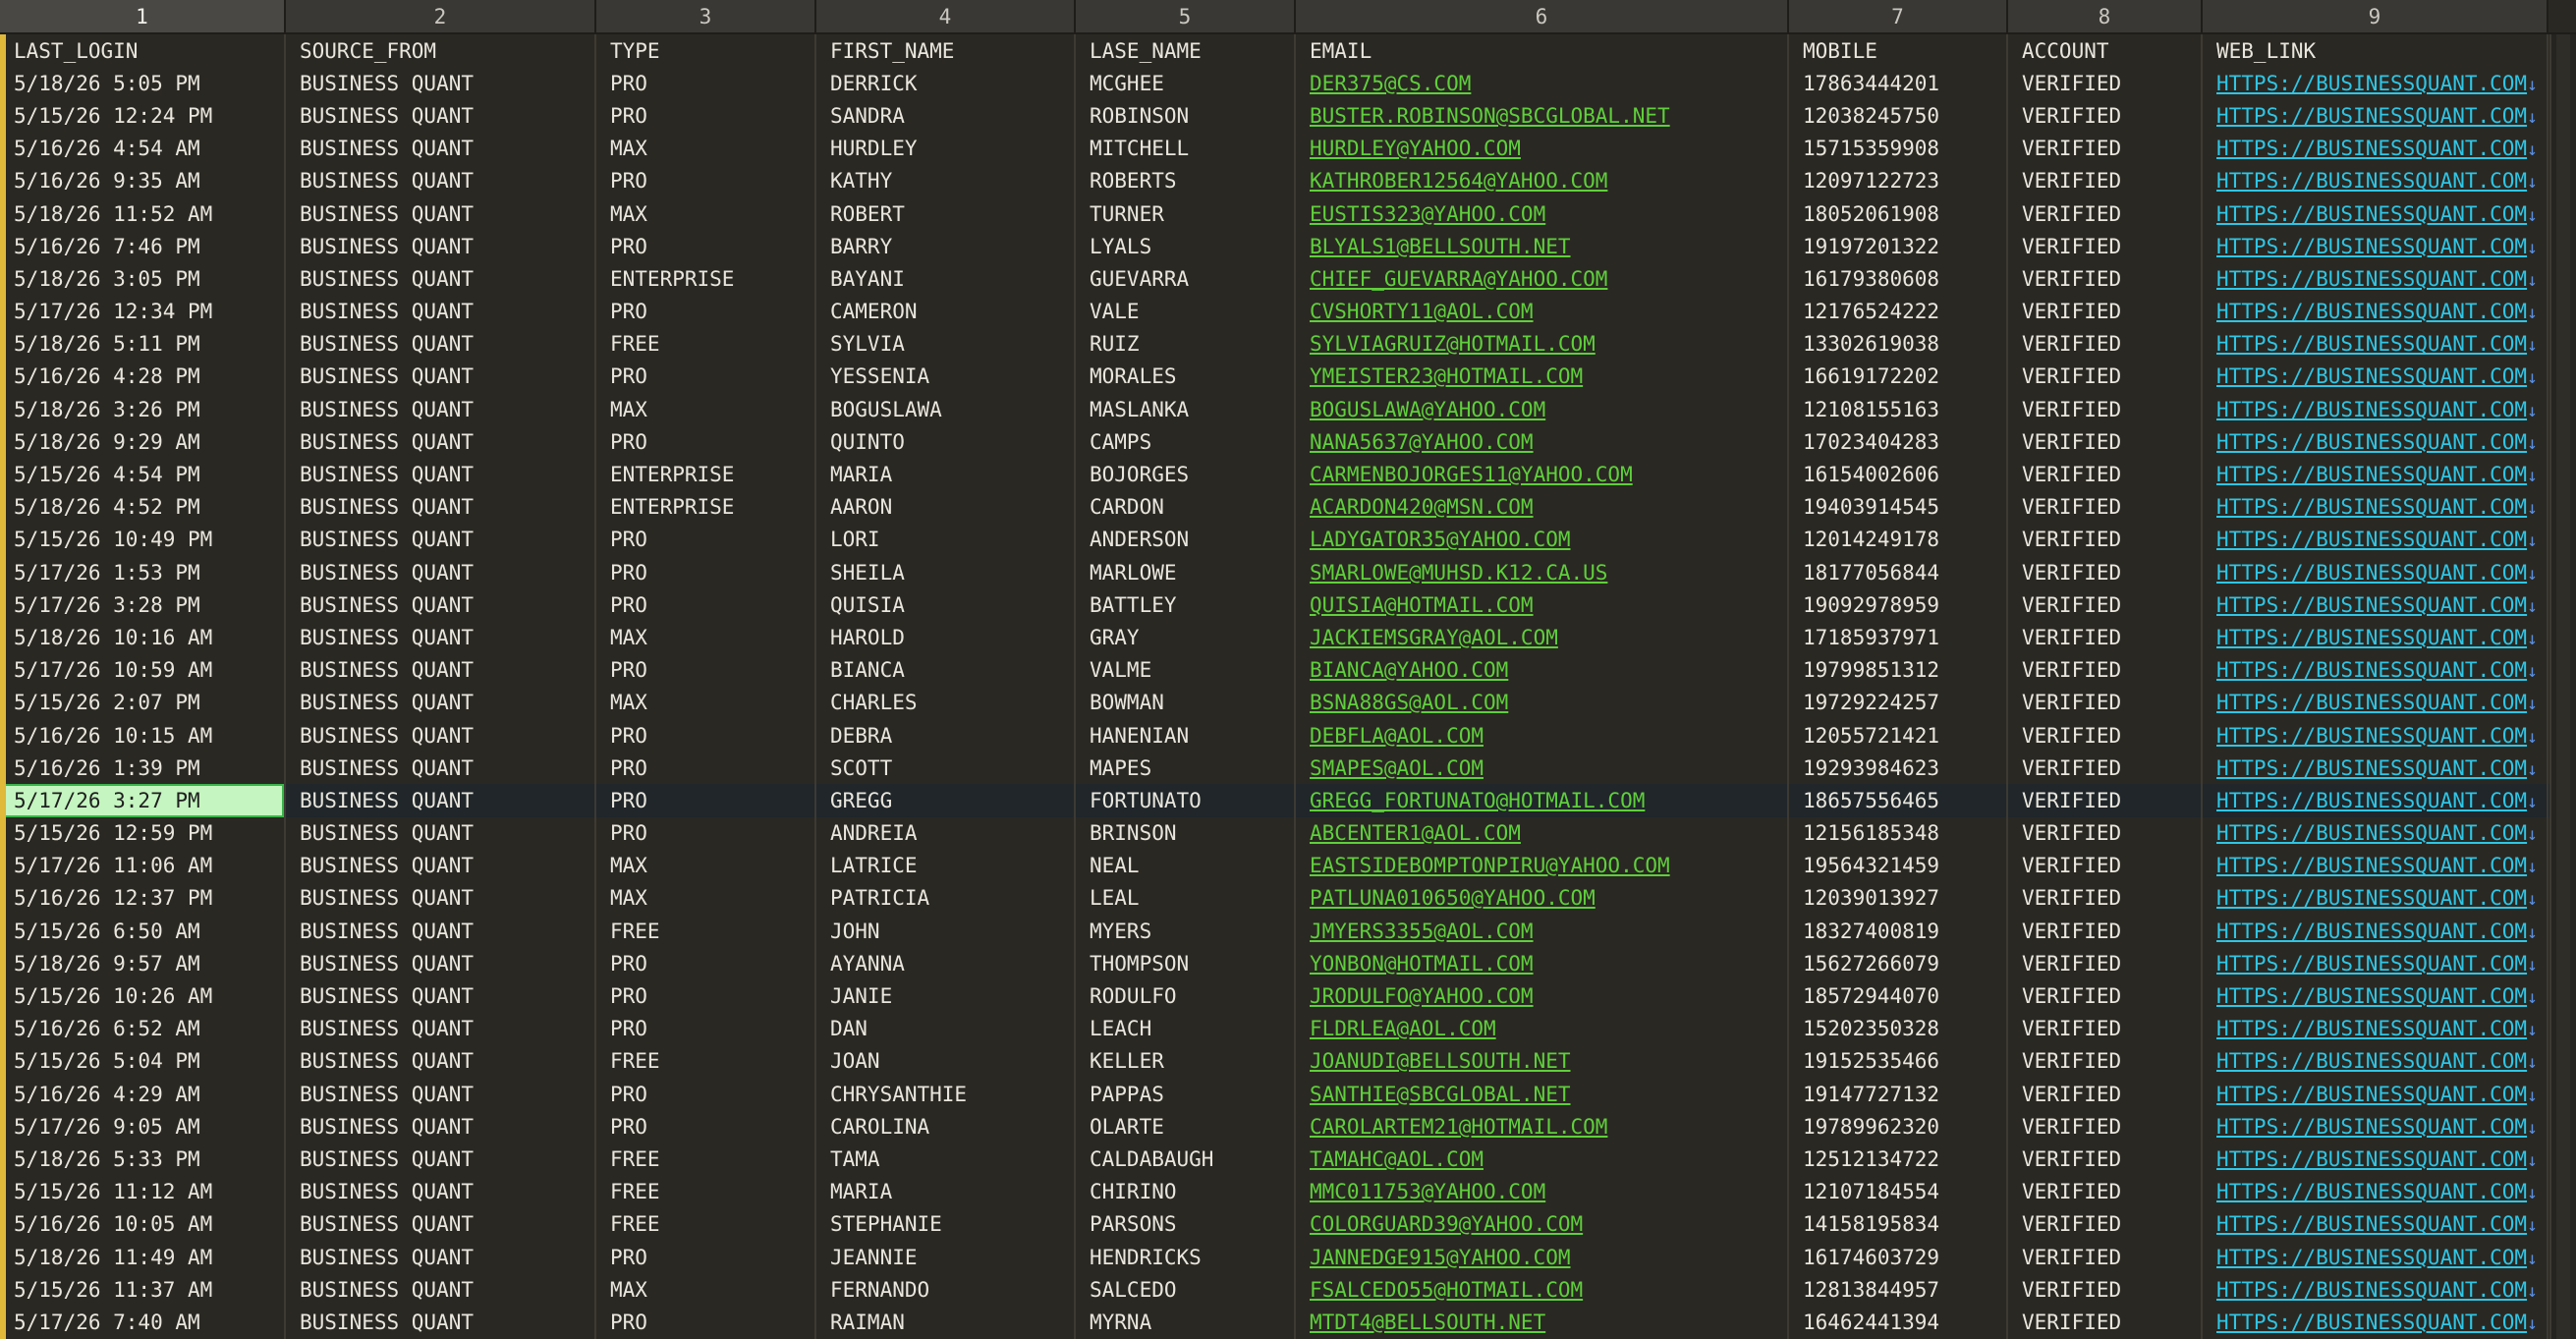 Image resolution: width=2576 pixels, height=1339 pixels. Describe the element at coordinates (1185, 572) in the screenshot. I see `cell-last-name: MARLOWE` at that location.